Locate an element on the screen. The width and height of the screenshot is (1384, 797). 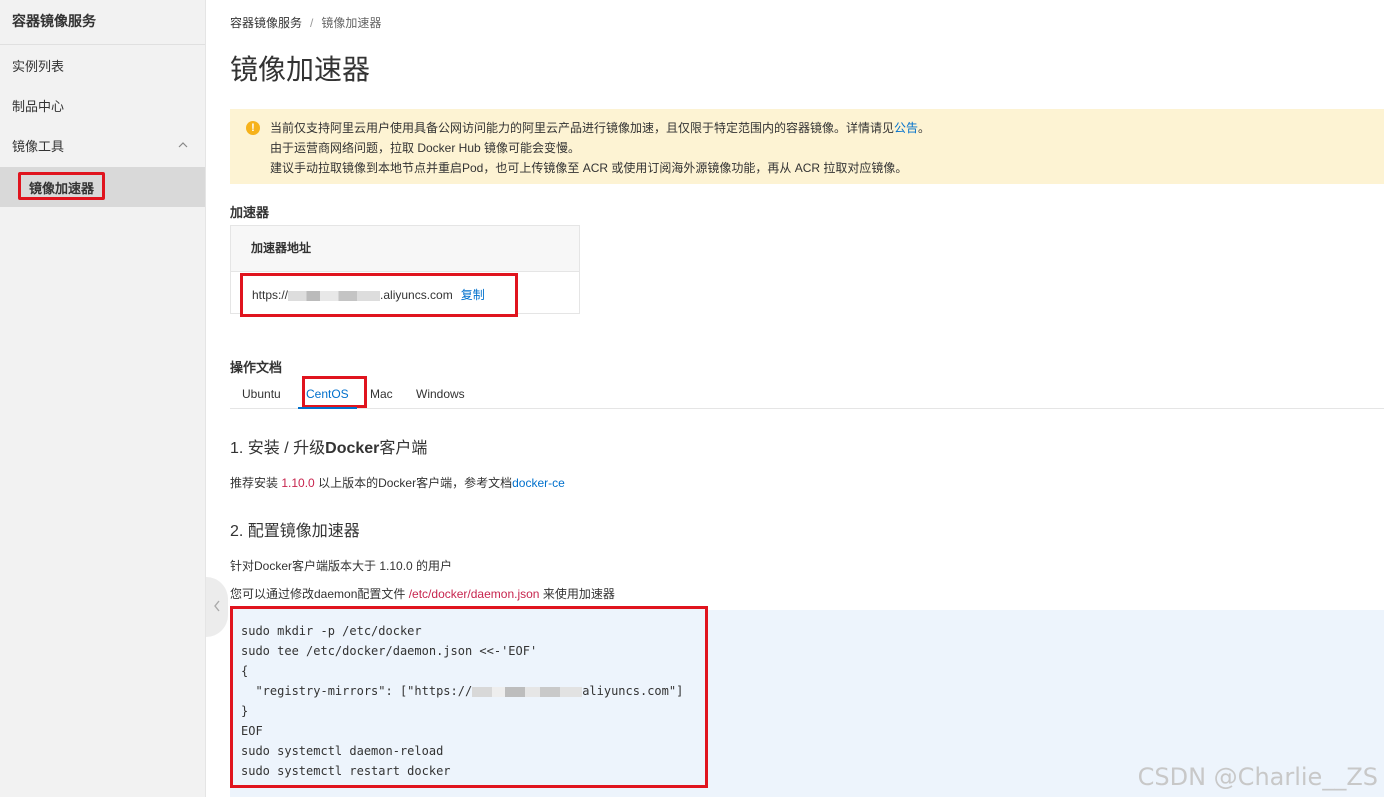
breadcrumb: 容器镜像服务 / 镜像加速器 is located at coordinates (305, 22).